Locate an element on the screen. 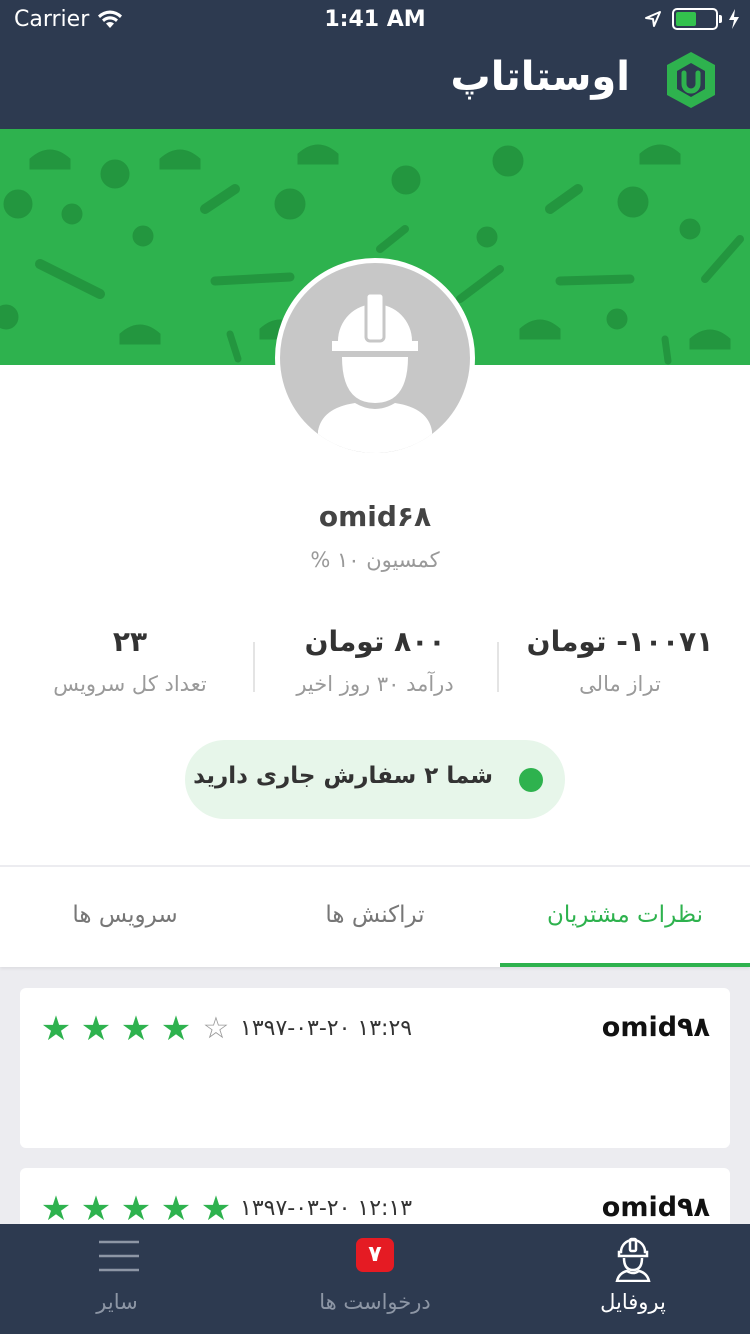  tab-bar: نظرات مشتریان تراکنش ها سرویس ها is located at coordinates (375, 917).